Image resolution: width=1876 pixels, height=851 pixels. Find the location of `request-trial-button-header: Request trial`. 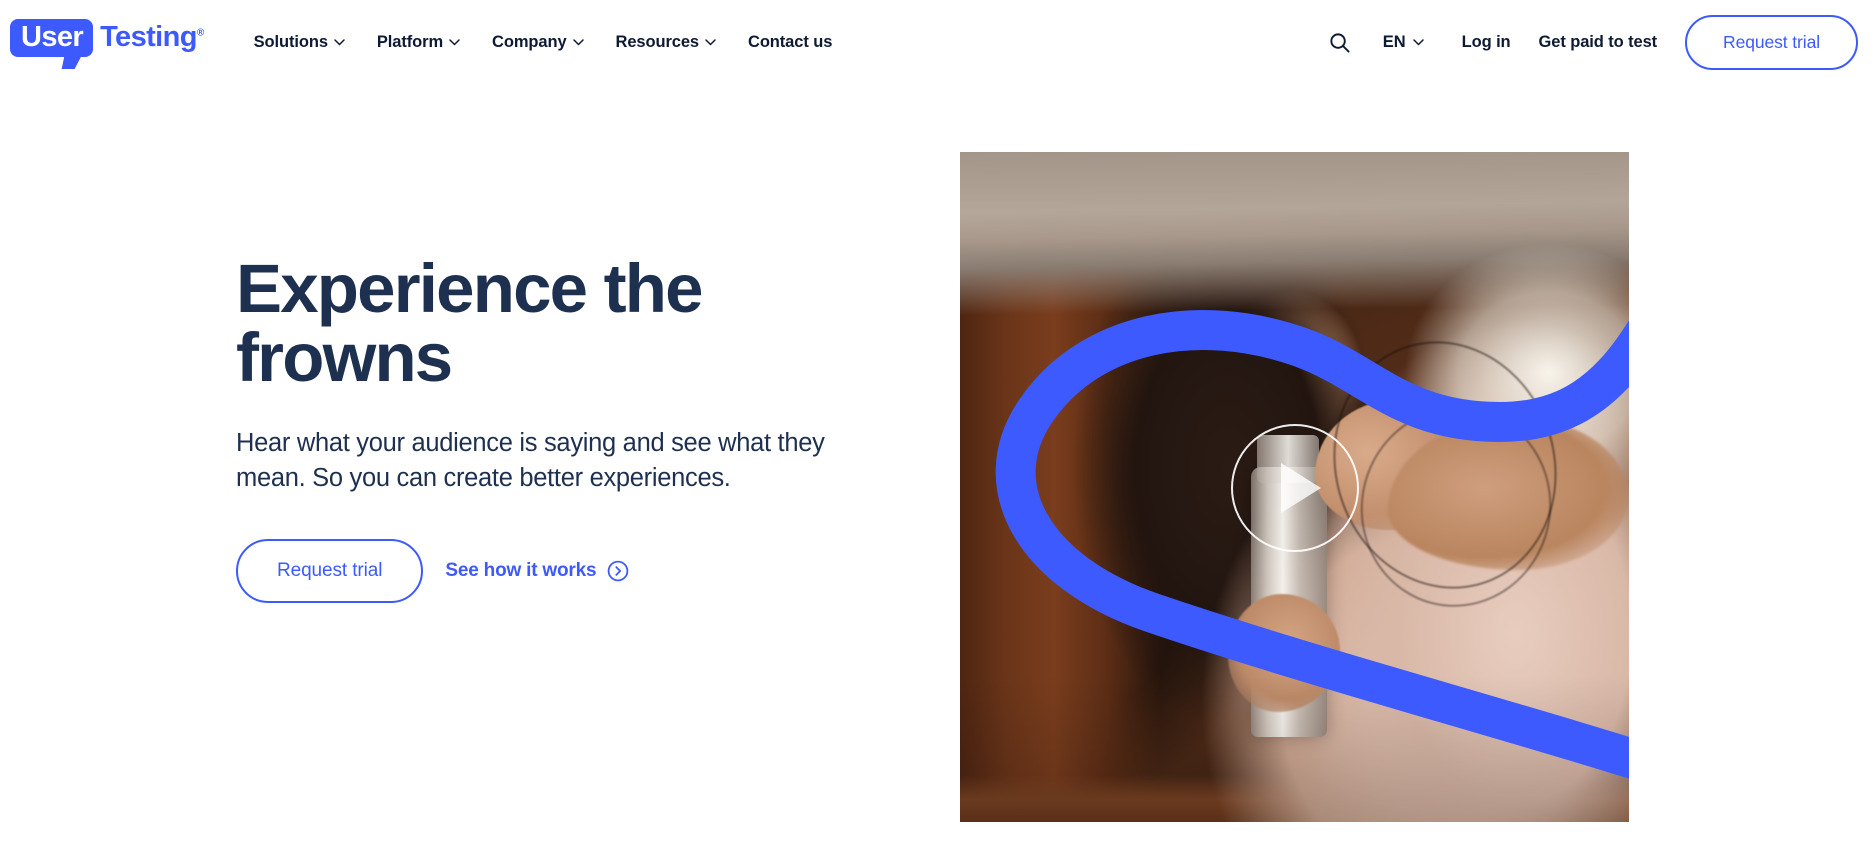

request-trial-button-header: Request trial is located at coordinates (1771, 42).